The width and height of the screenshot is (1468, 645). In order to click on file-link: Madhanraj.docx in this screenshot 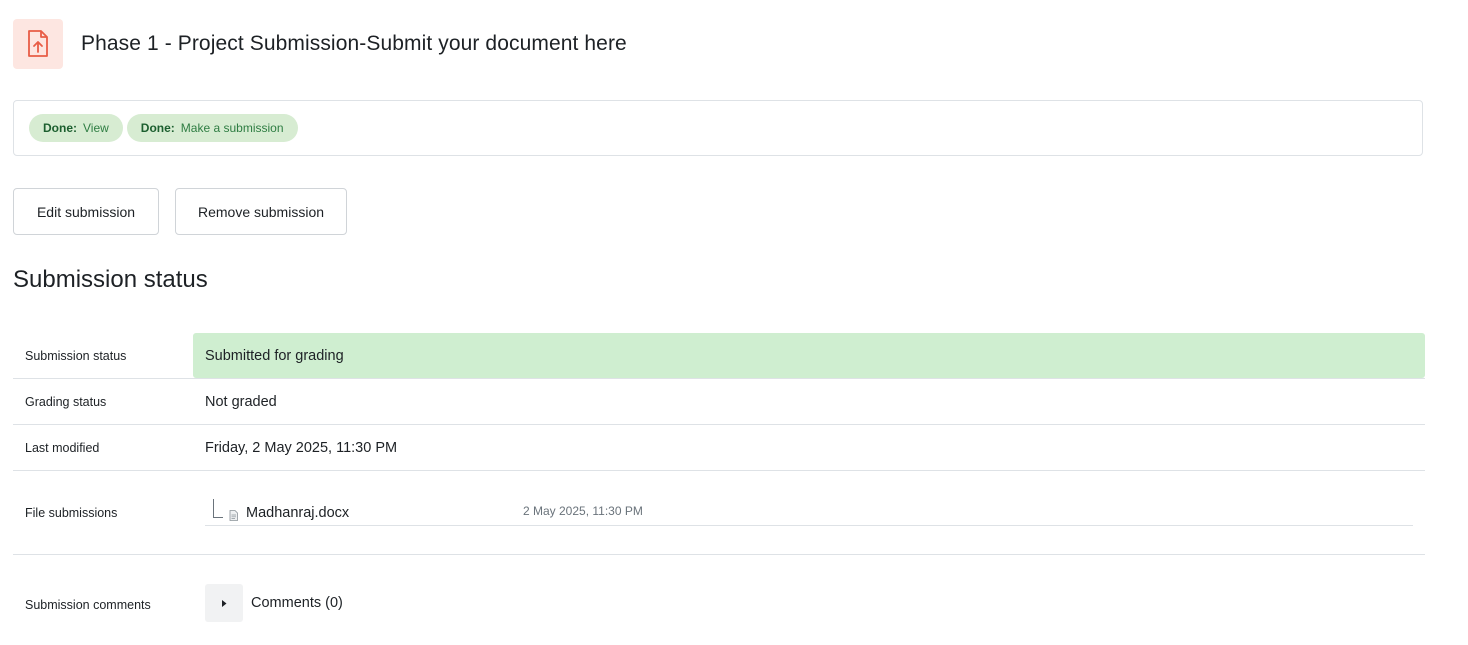, I will do `click(297, 513)`.